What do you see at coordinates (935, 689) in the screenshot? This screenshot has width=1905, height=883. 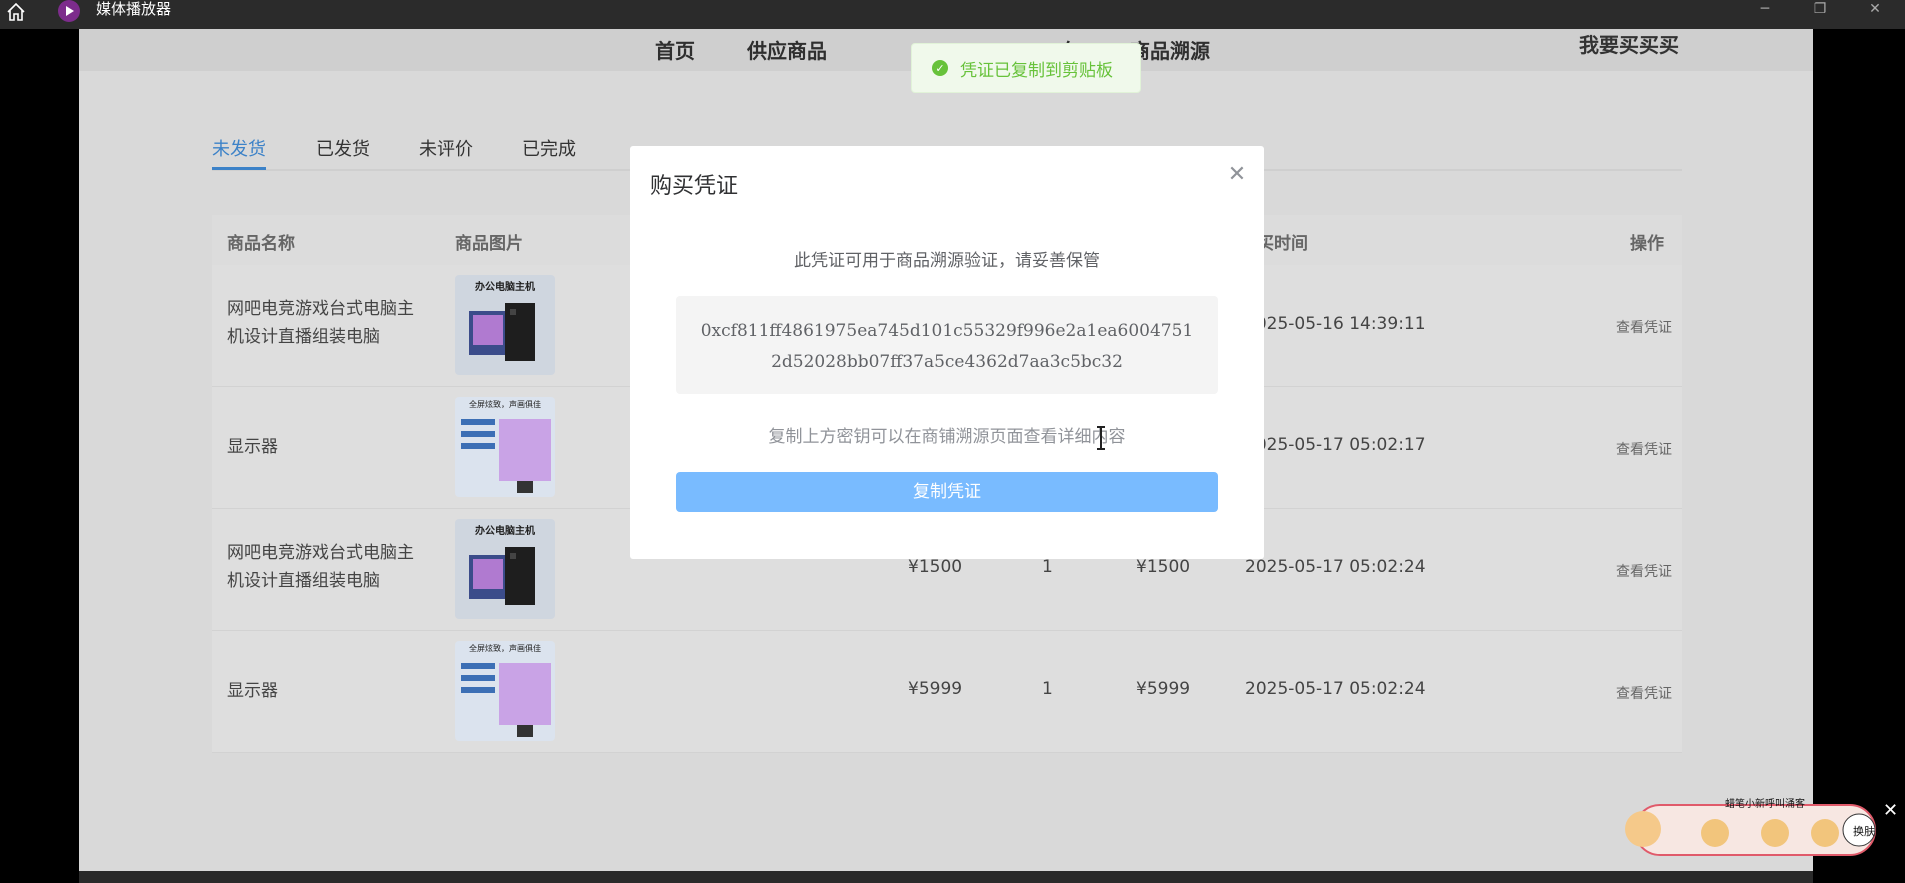 I see `price: ¥5999` at bounding box center [935, 689].